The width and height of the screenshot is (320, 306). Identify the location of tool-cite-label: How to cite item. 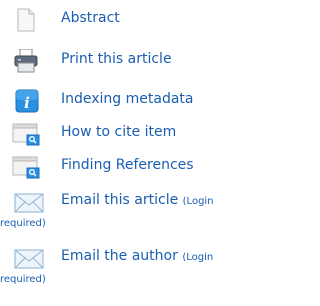
(118, 132).